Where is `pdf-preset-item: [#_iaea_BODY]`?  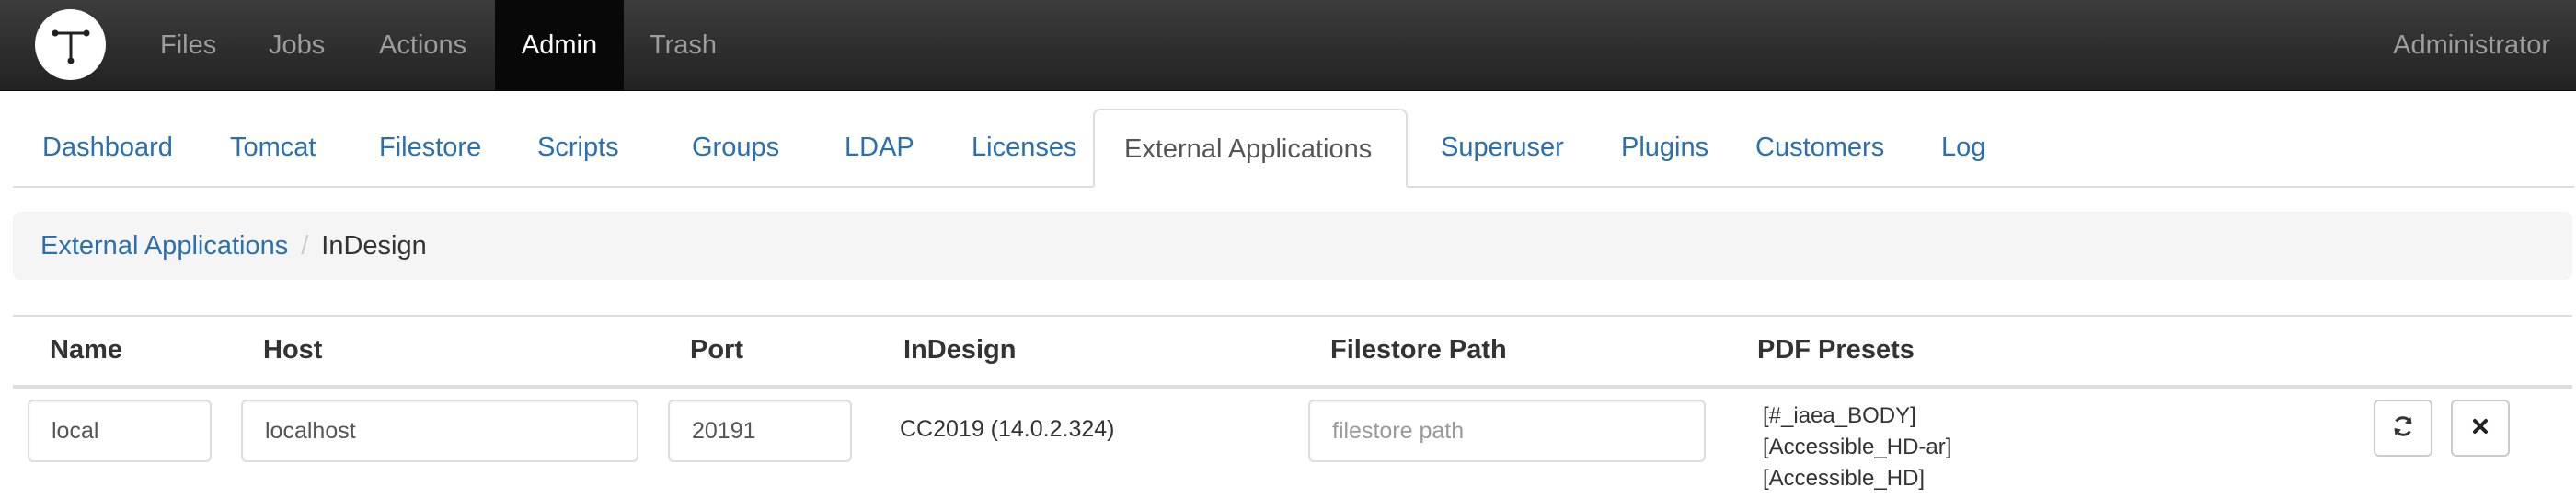 pdf-preset-item: [#_iaea_BODY] is located at coordinates (1839, 415).